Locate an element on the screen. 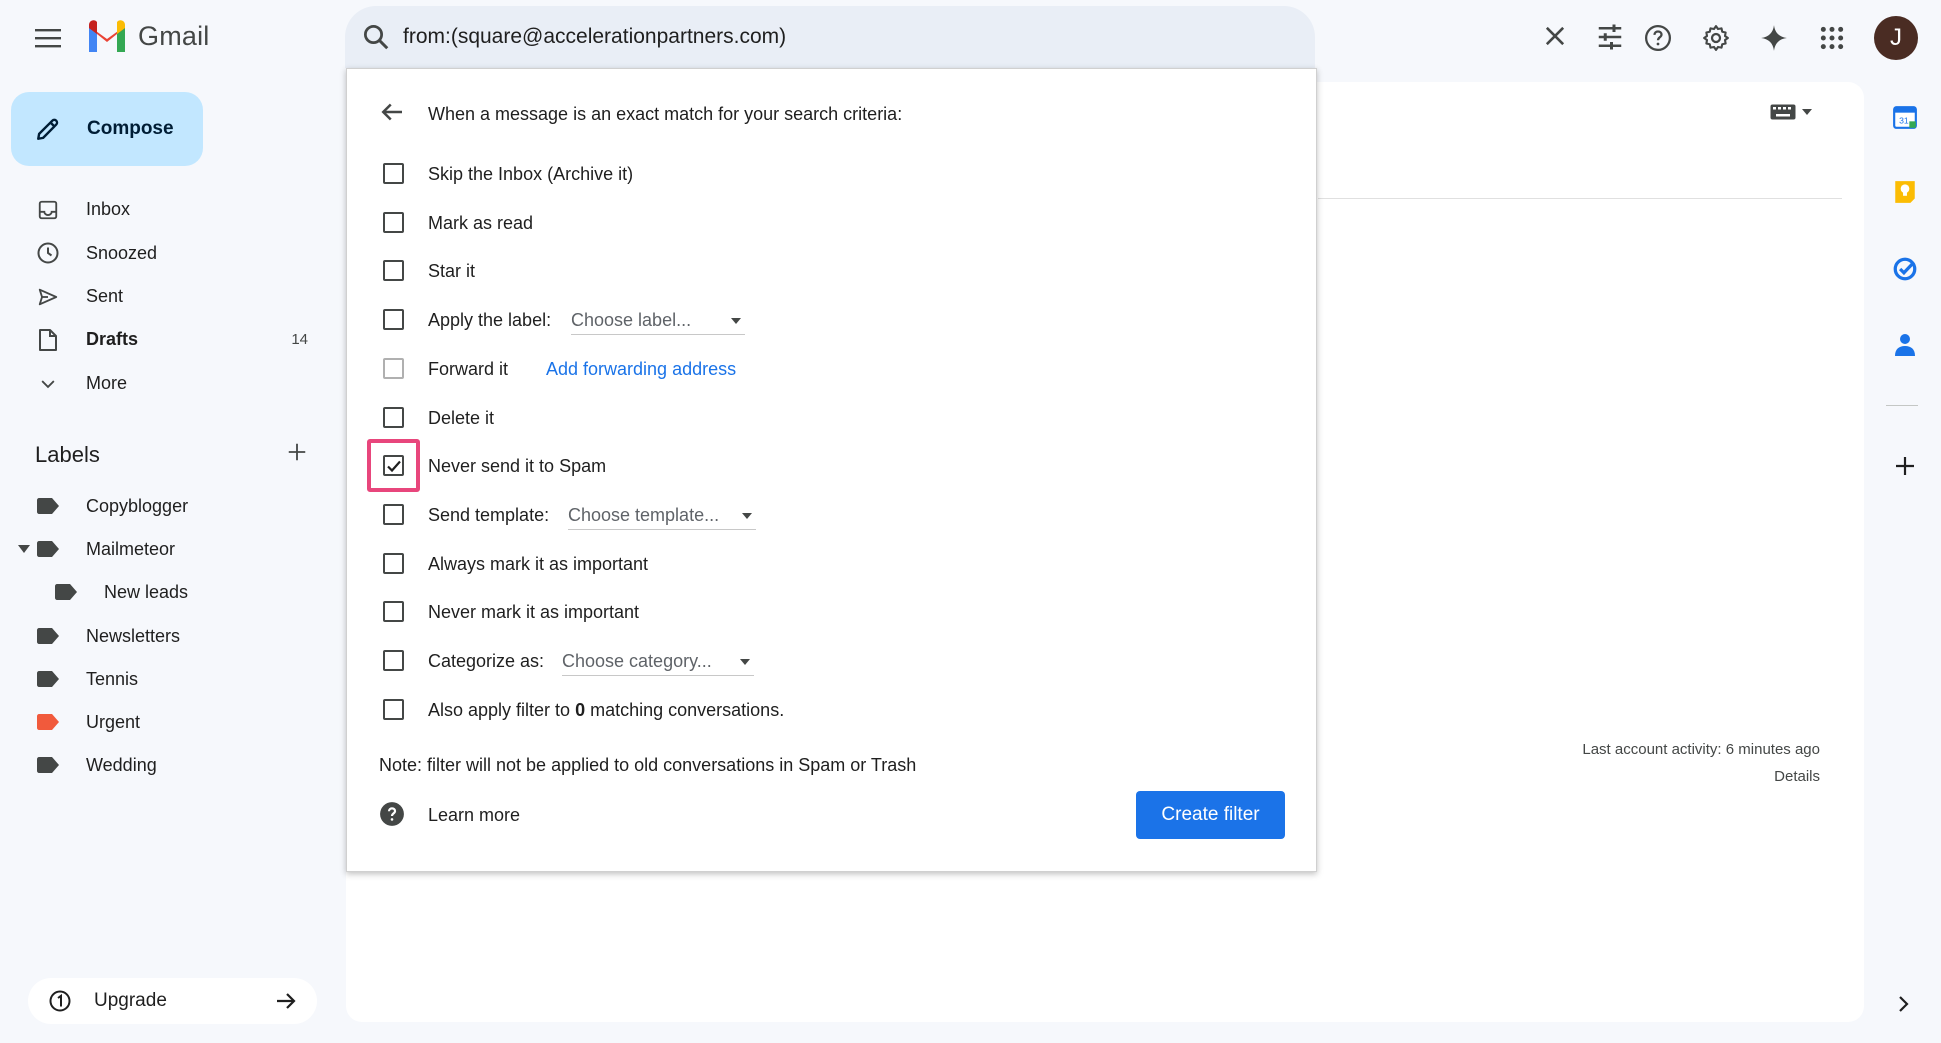 The height and width of the screenshot is (1043, 1941). categorize-checkbox is located at coordinates (393, 660).